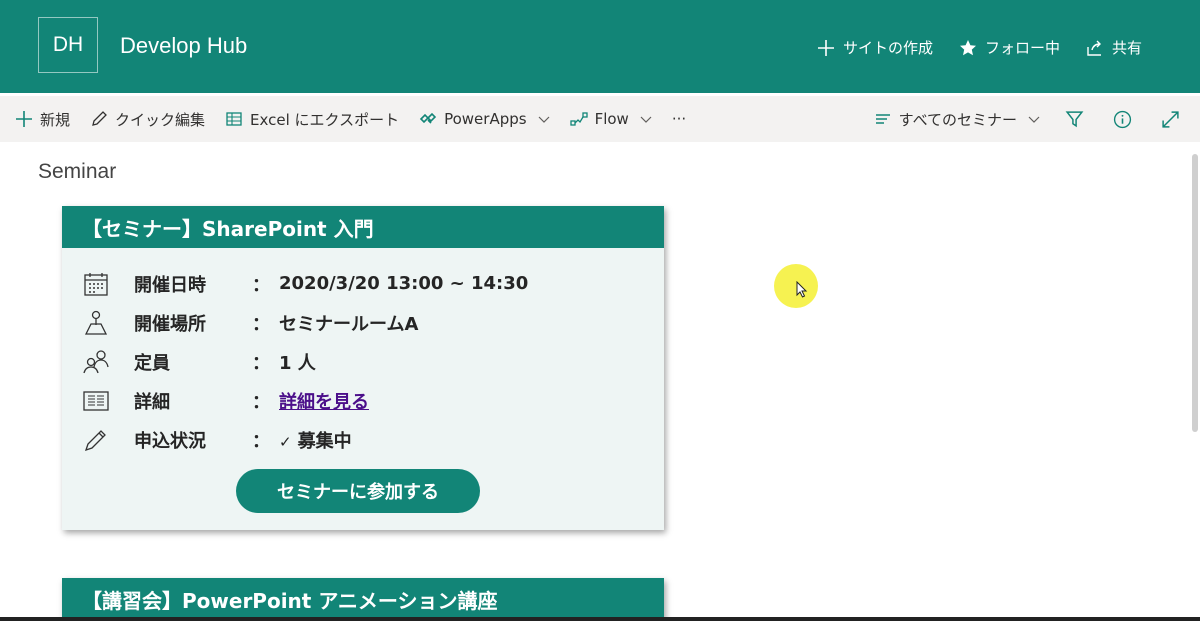  What do you see at coordinates (170, 324) in the screenshot?
I see `location-label: 開催場所` at bounding box center [170, 324].